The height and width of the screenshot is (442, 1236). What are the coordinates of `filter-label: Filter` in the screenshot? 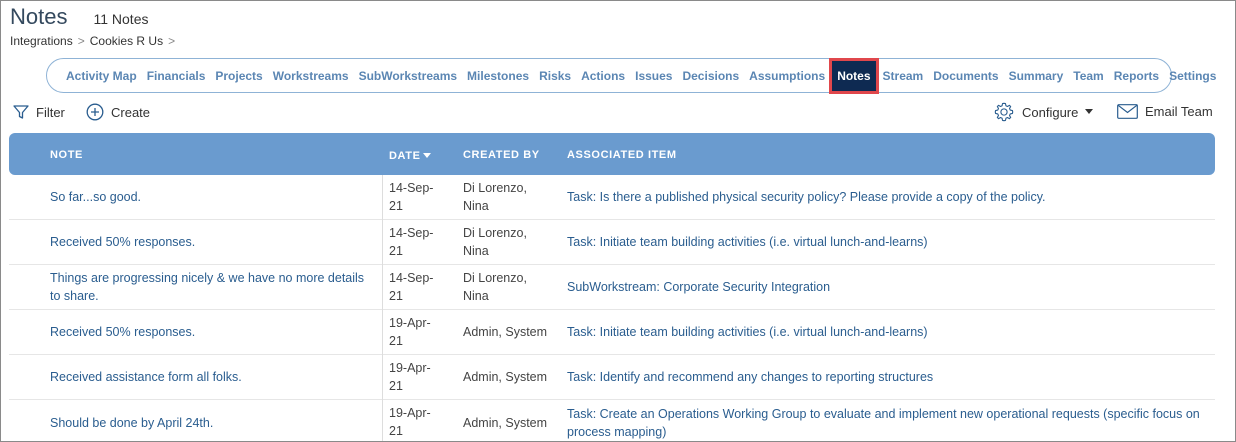 It's located at (50, 112).